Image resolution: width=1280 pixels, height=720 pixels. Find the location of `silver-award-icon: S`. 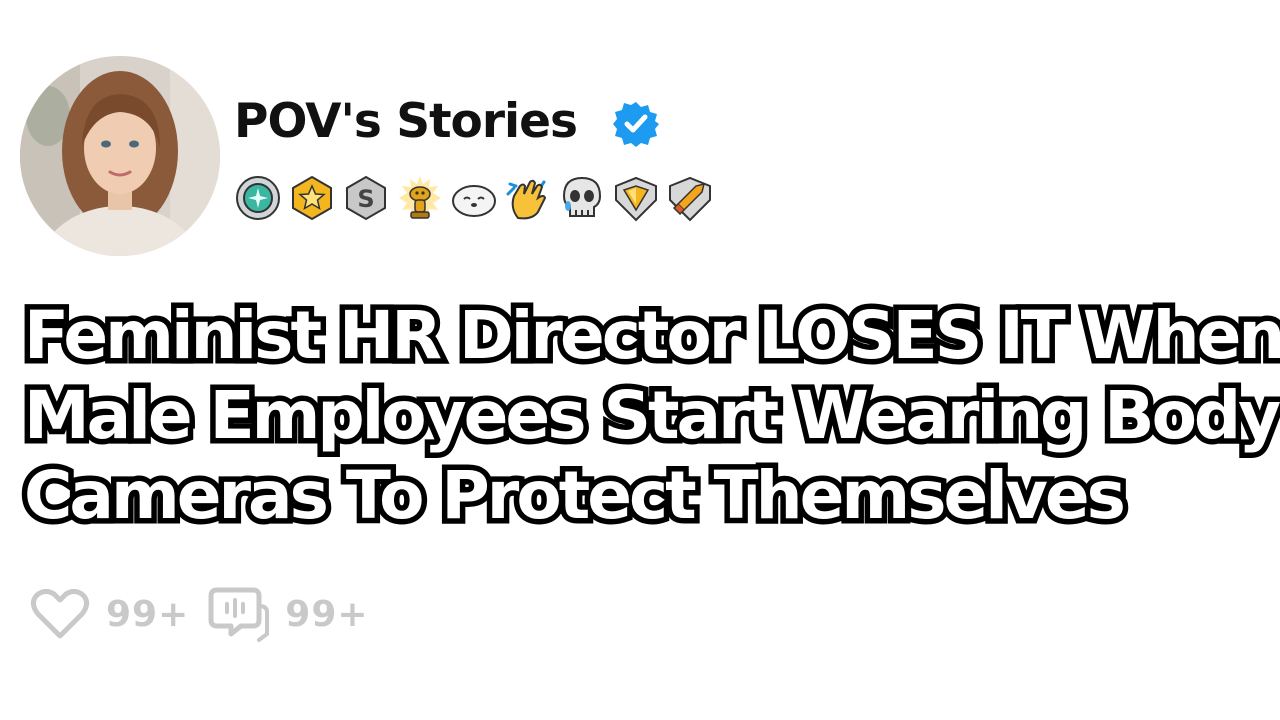

silver-award-icon: S is located at coordinates (366, 198).